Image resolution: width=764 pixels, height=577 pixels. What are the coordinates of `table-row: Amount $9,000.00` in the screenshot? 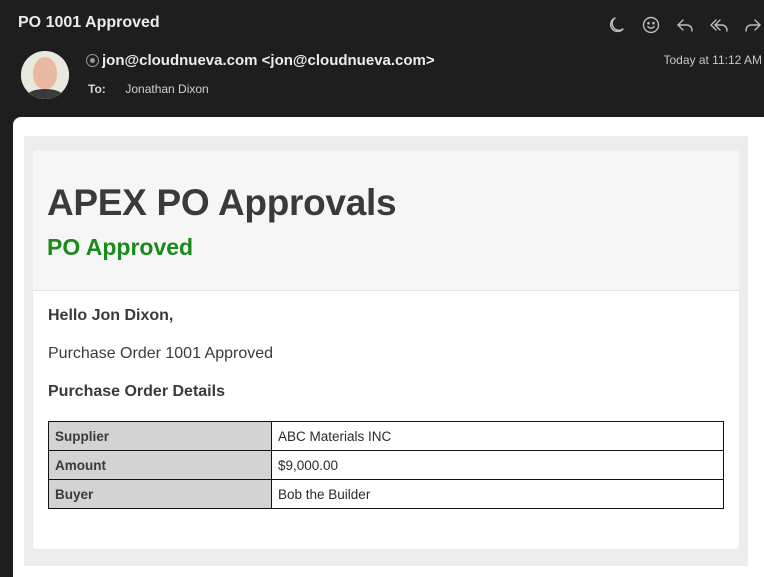 It's located at (386, 465).